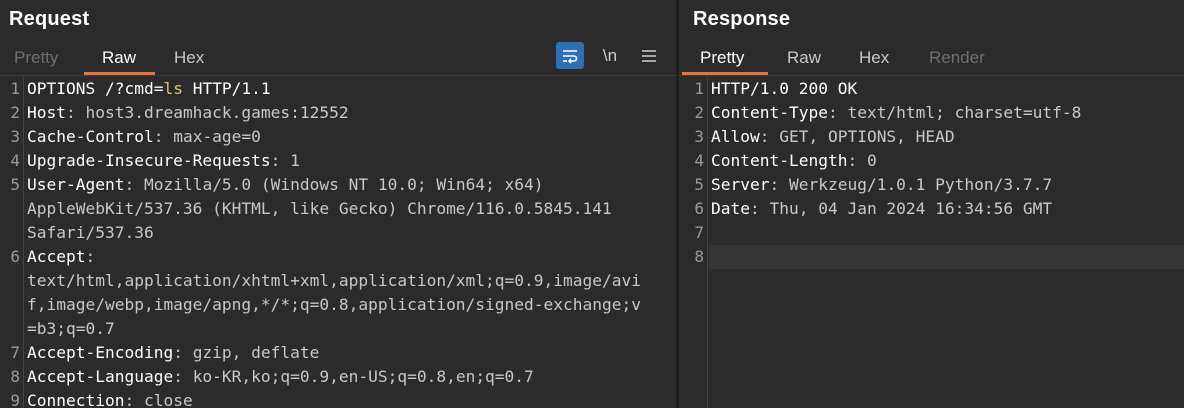 Image resolution: width=1184 pixels, height=408 pixels. Describe the element at coordinates (570, 55) in the screenshot. I see `wrap-lines-icon` at that location.